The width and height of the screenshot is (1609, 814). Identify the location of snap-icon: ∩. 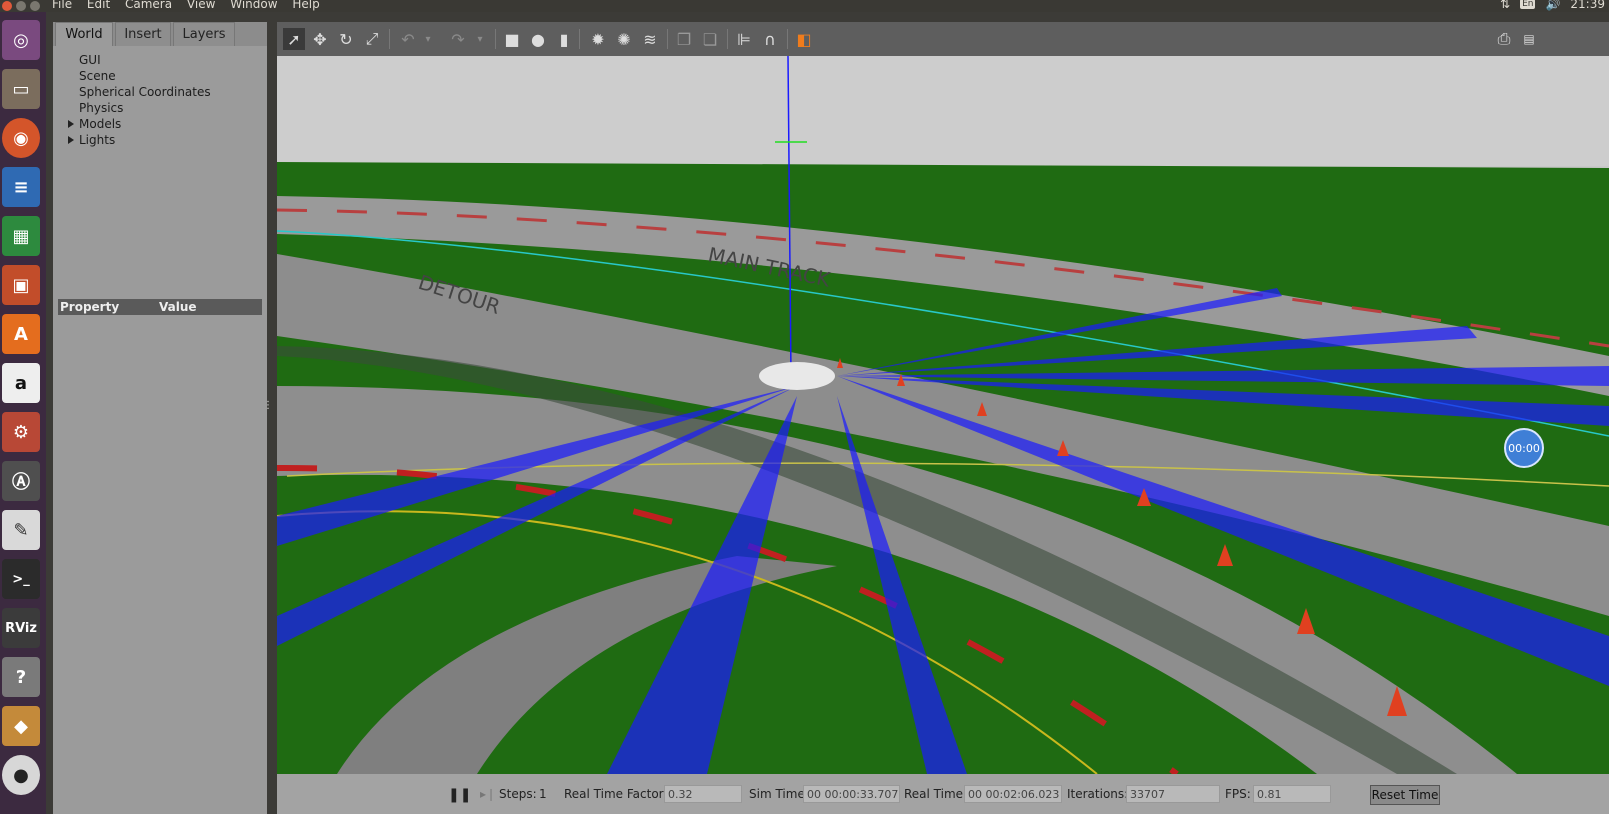
(770, 39).